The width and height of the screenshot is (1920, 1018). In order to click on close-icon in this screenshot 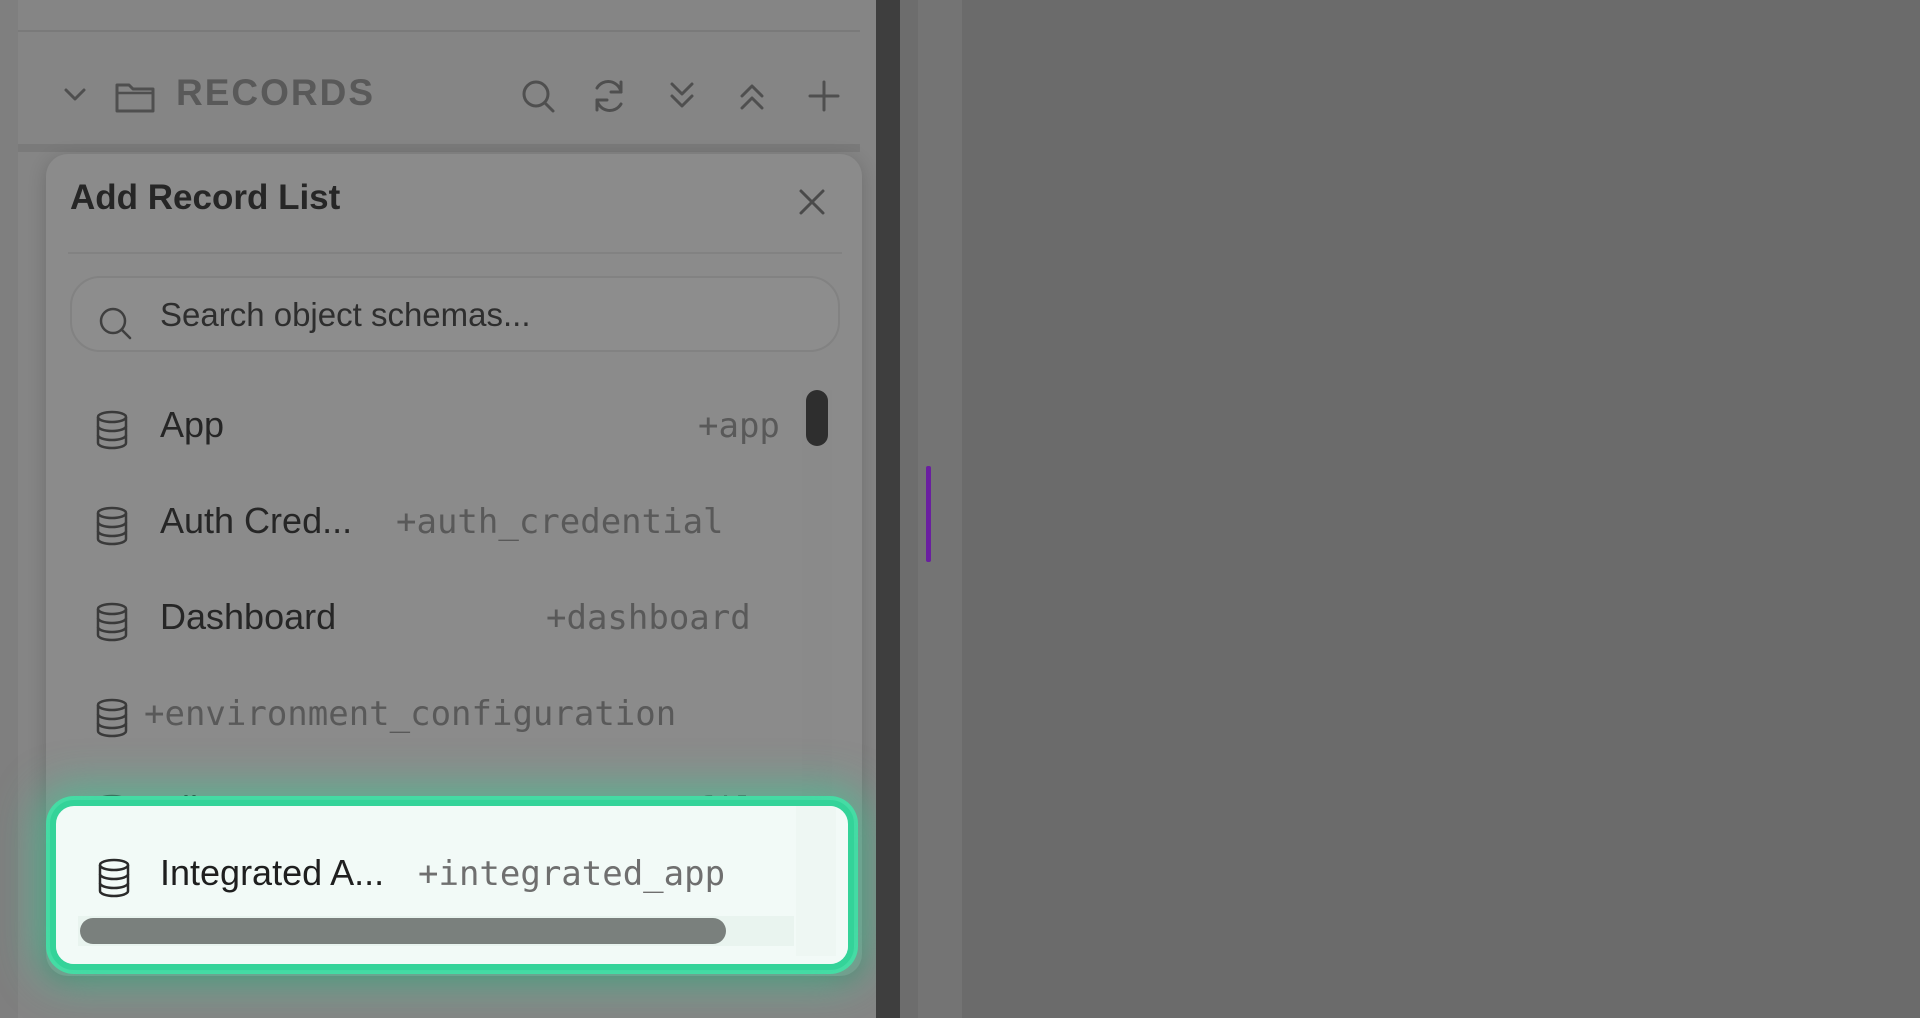, I will do `click(812, 202)`.